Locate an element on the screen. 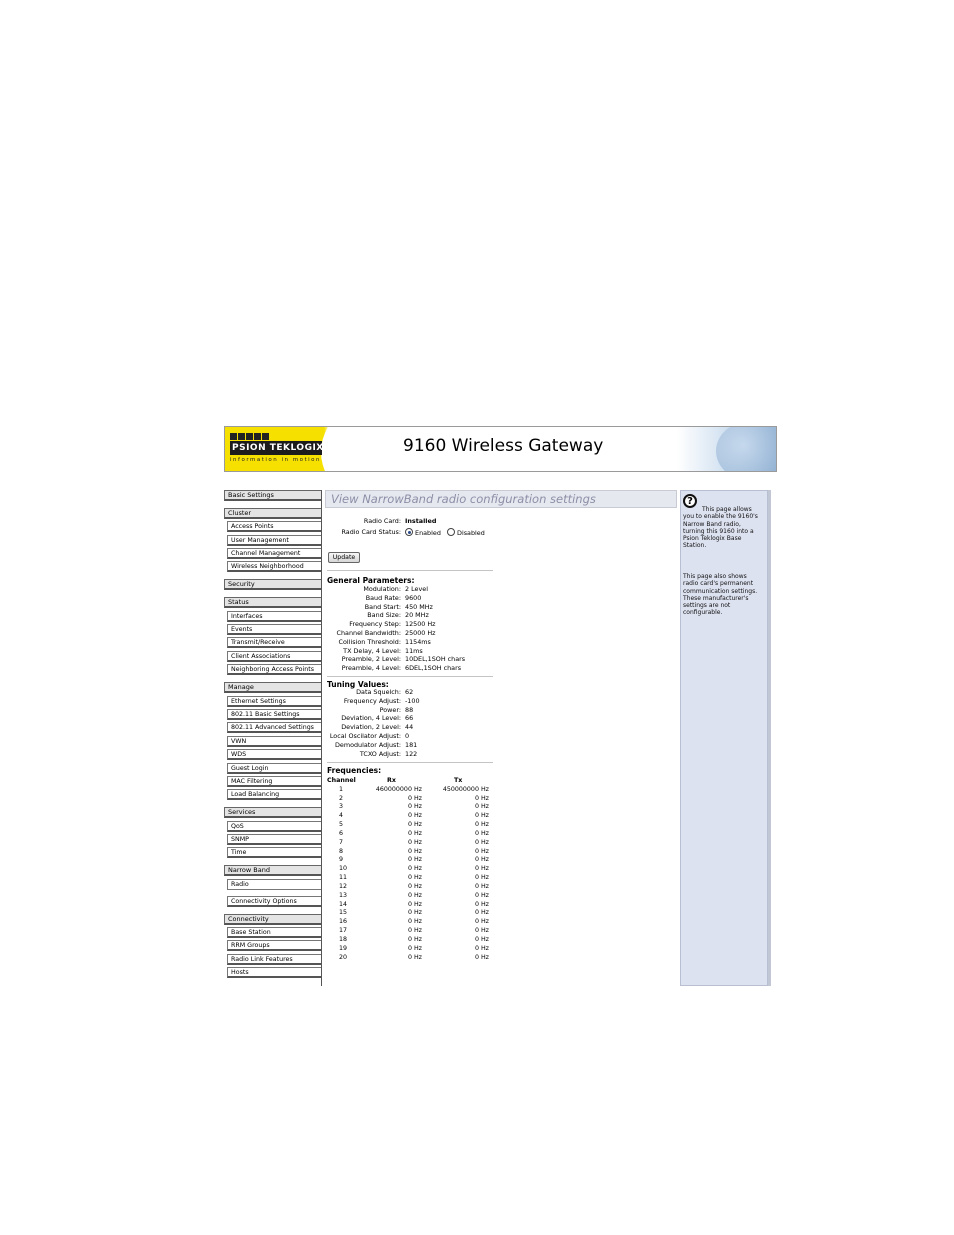  sidebar-item-base-station: Base Station is located at coordinates (274, 932).